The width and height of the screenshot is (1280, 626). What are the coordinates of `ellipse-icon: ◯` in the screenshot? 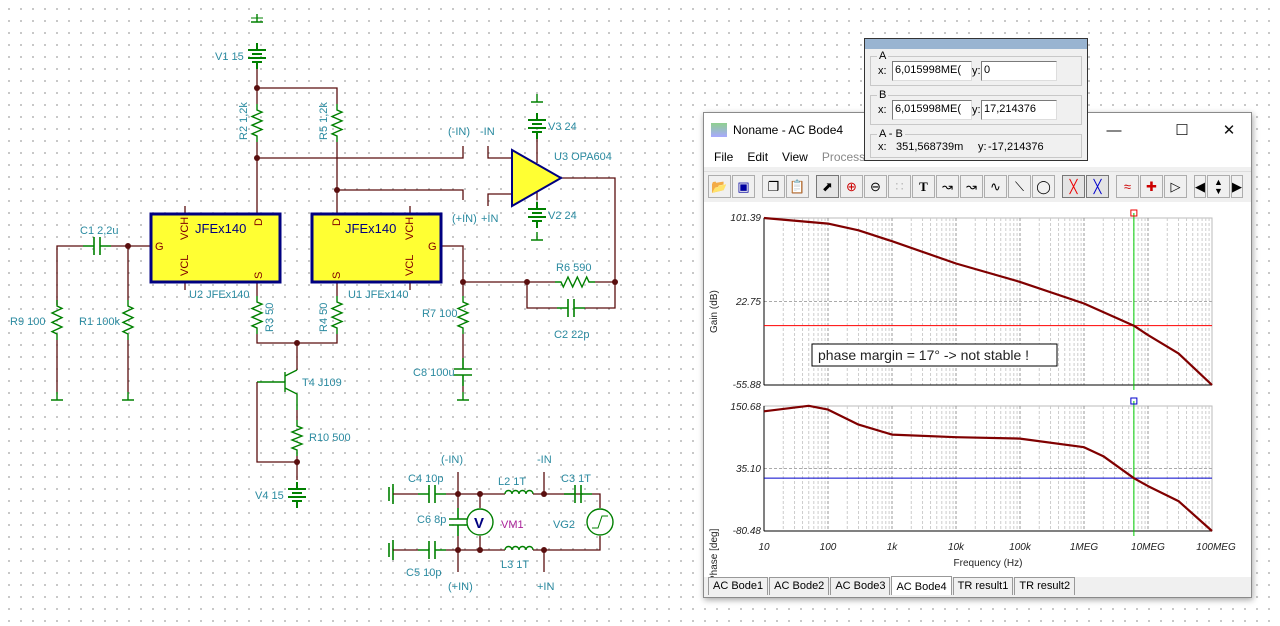 It's located at (1043, 186).